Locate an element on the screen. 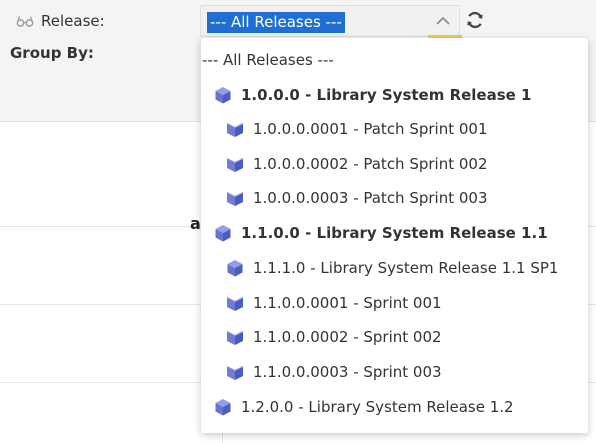 This screenshot has width=596, height=443. release-option-label: 1.0.0.0.0002 - Patch Sprint 002 is located at coordinates (370, 164).